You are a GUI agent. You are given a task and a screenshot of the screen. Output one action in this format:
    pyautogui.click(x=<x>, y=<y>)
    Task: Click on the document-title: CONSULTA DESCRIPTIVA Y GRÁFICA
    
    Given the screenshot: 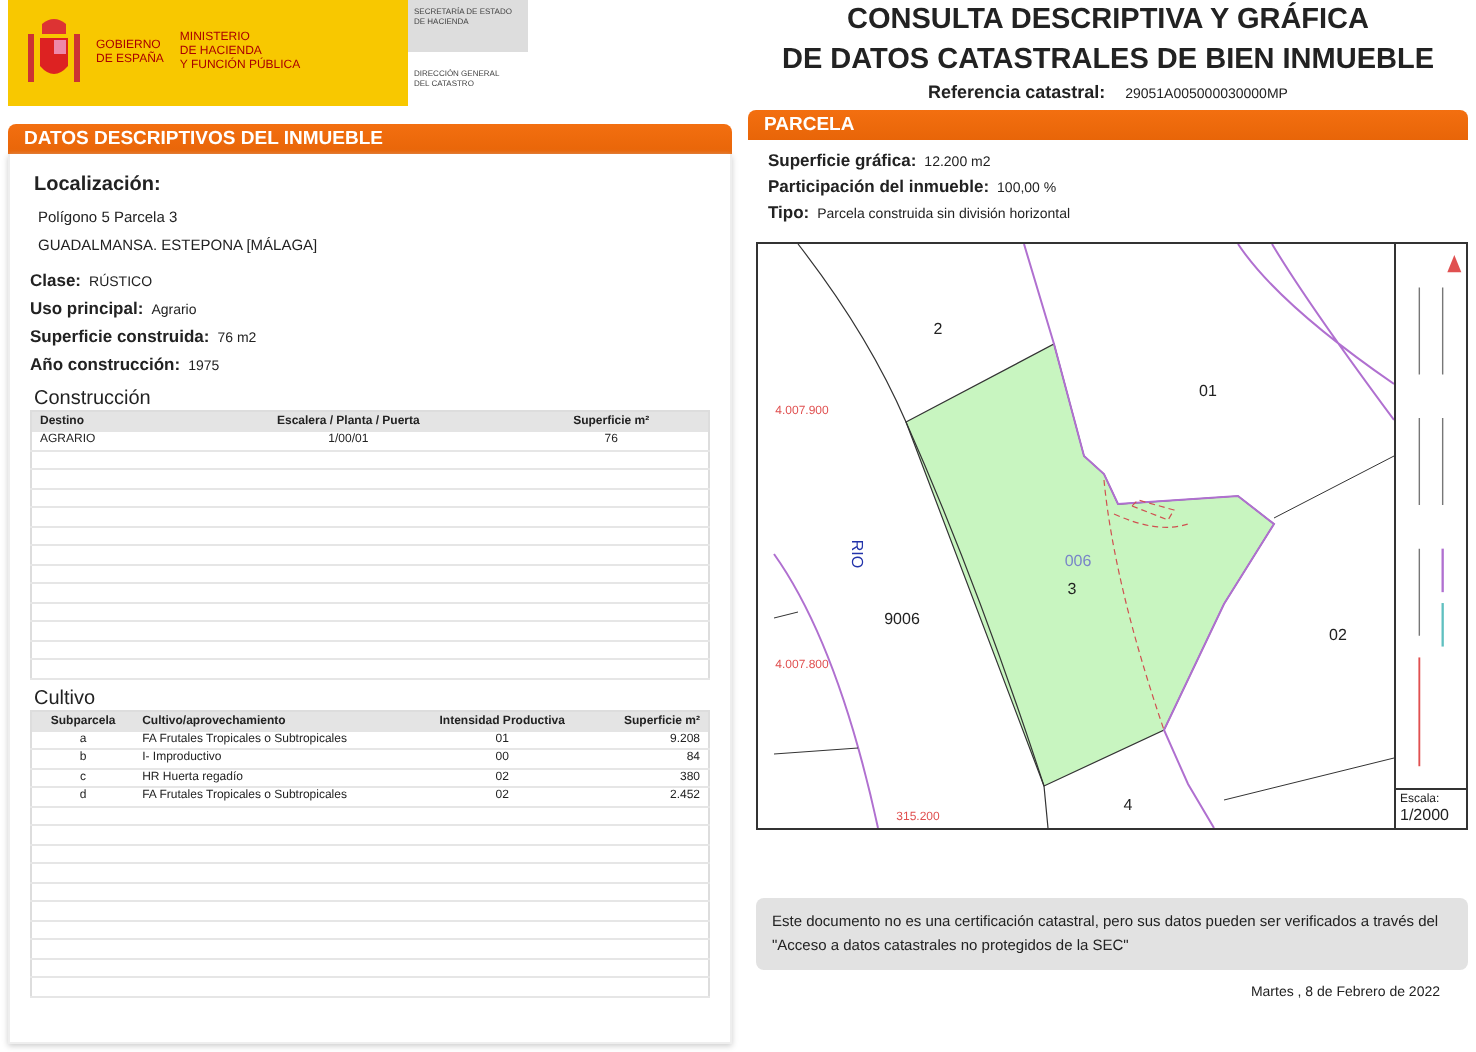 What is the action you would take?
    pyautogui.click(x=1107, y=21)
    